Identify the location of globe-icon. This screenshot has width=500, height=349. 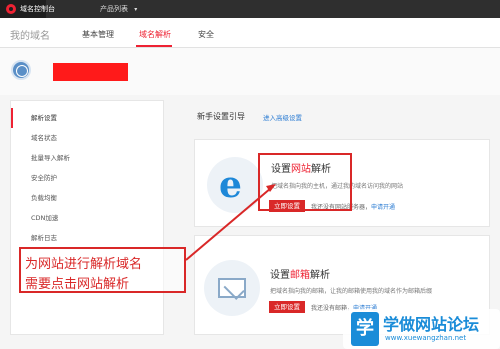
(21, 70).